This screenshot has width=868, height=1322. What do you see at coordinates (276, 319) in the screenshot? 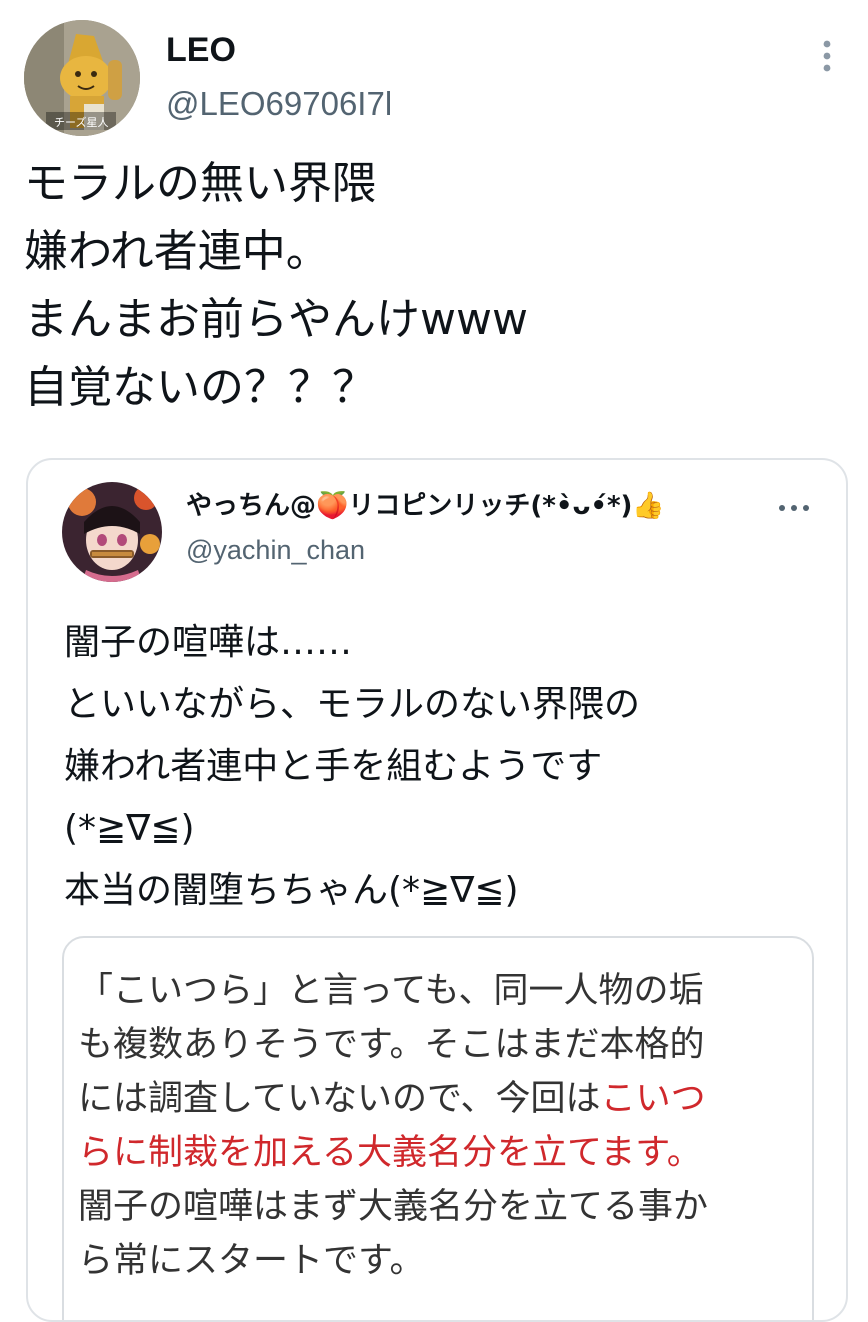
I see `tweet-line: まんまお前らやんけwww` at bounding box center [276, 319].